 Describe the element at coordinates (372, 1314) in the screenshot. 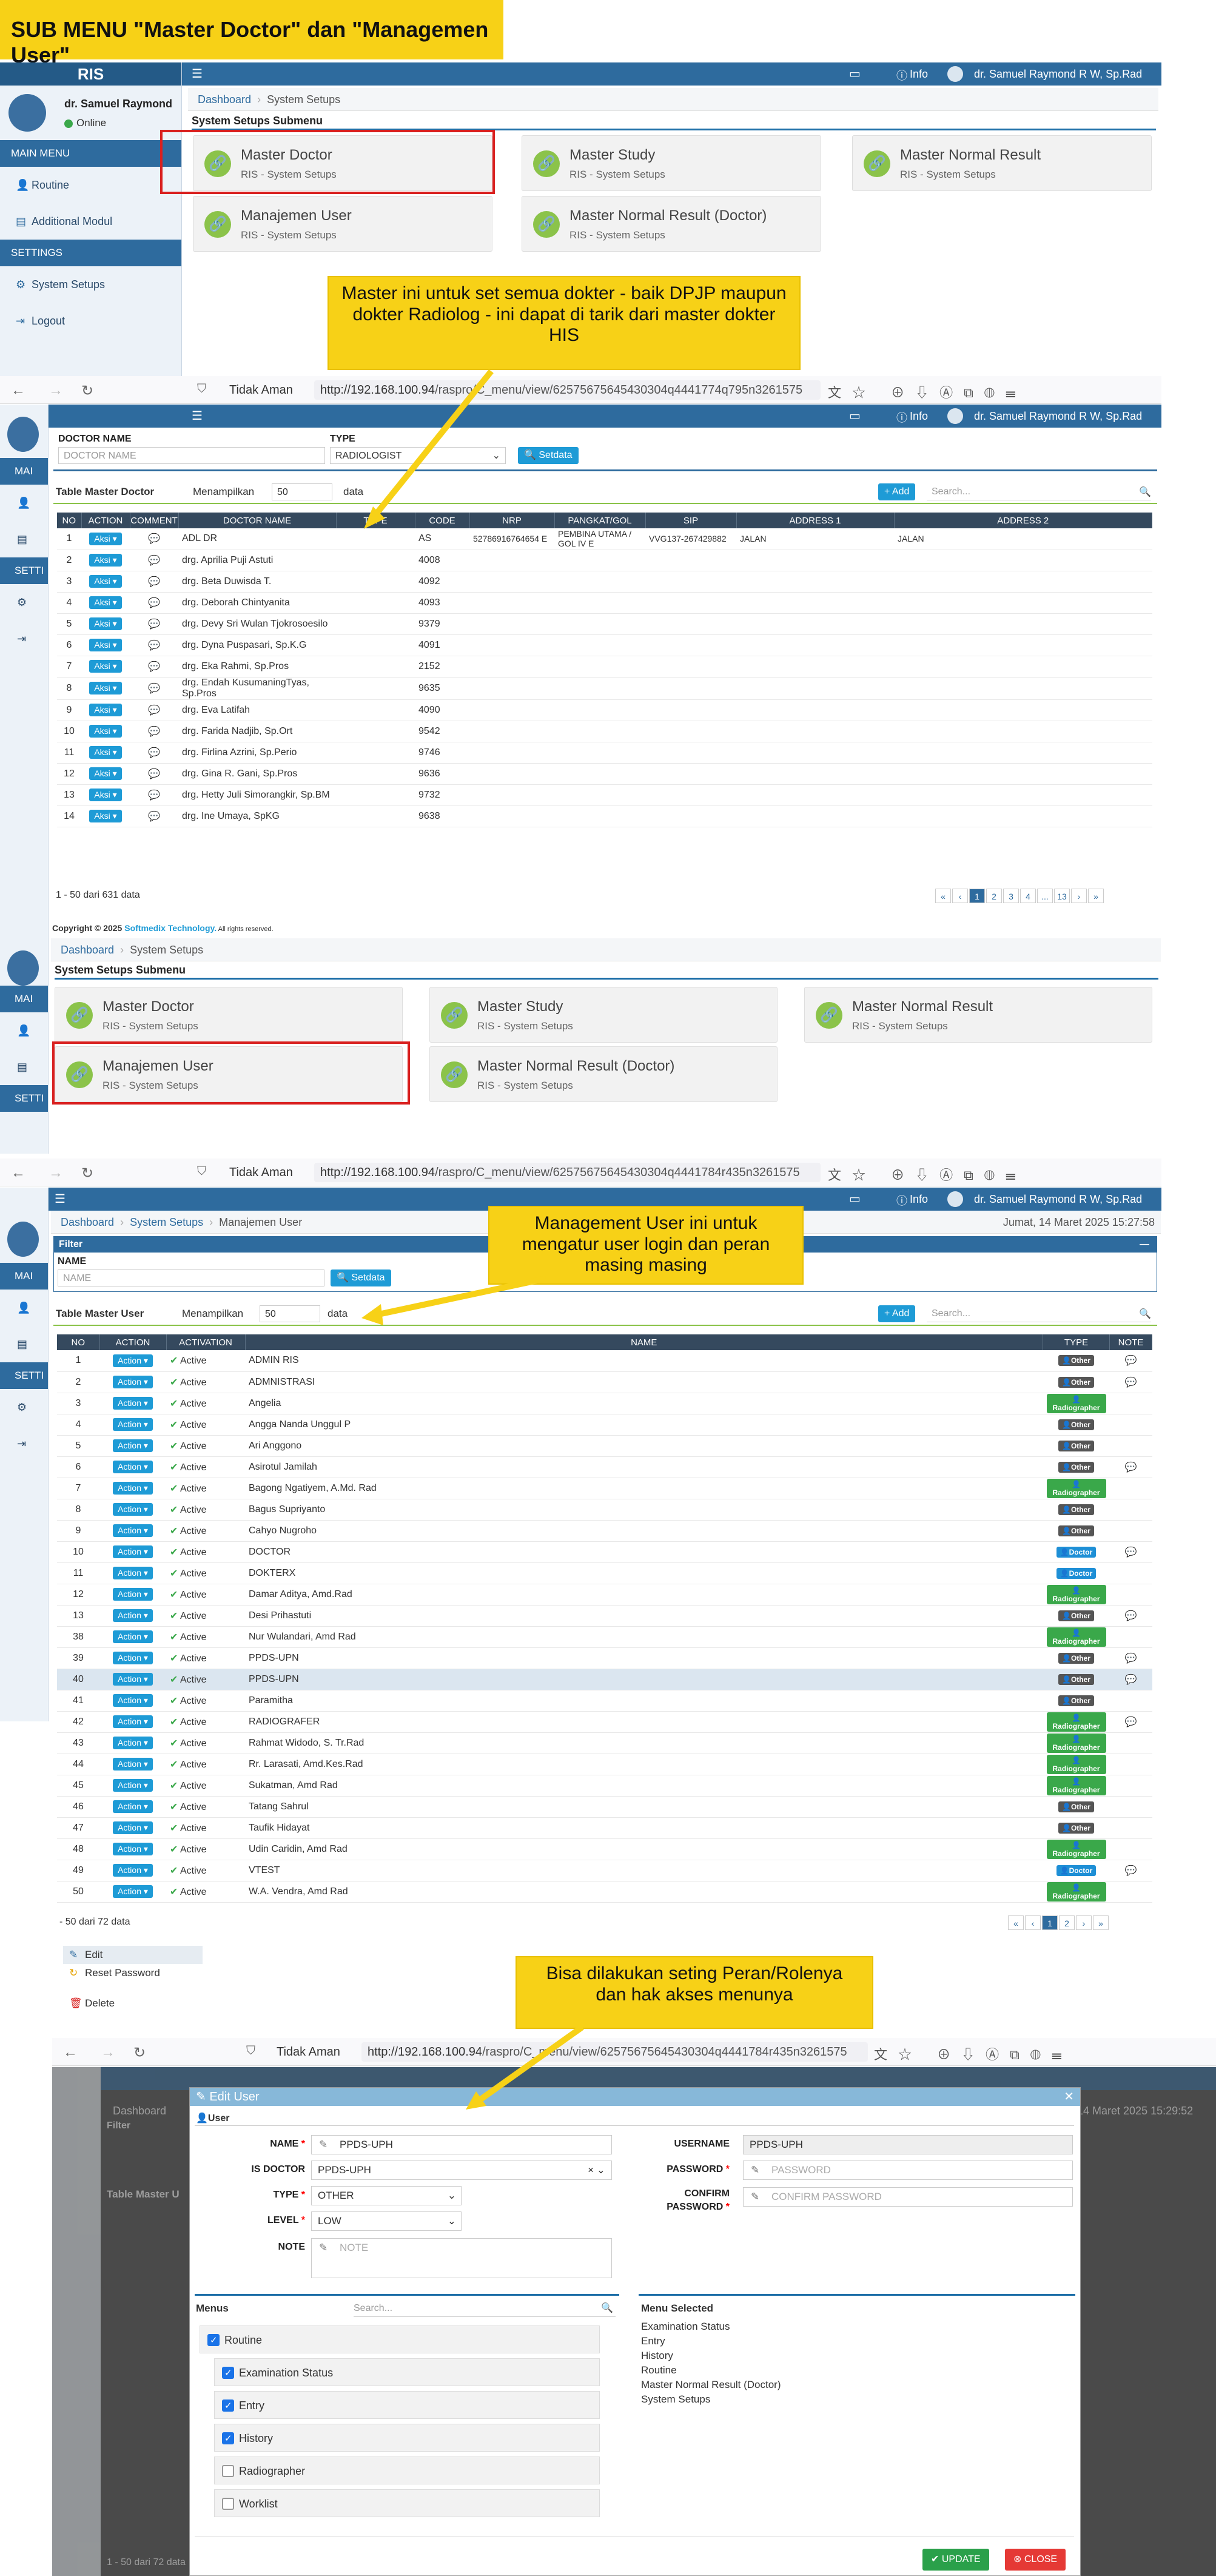

I see `arrow-2-head` at that location.